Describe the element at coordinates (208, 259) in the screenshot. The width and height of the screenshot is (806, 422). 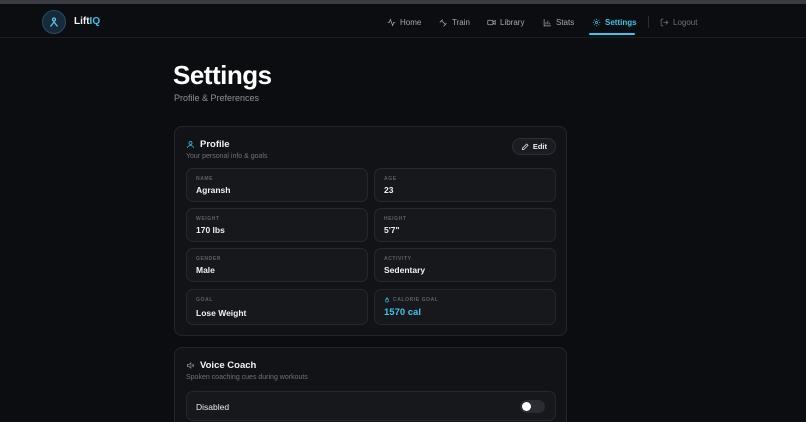
I see `field-gender-label: GENDER` at that location.